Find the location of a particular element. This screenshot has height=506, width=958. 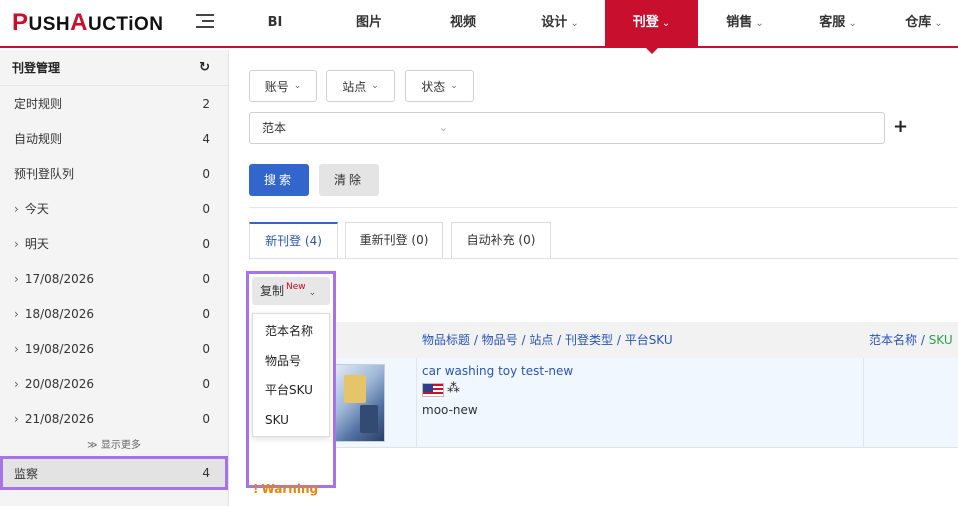

warning-label: ! Warning is located at coordinates (286, 489).